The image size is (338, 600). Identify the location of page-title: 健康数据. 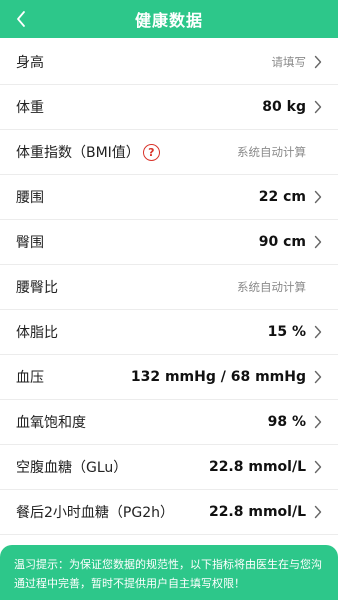
(168, 20).